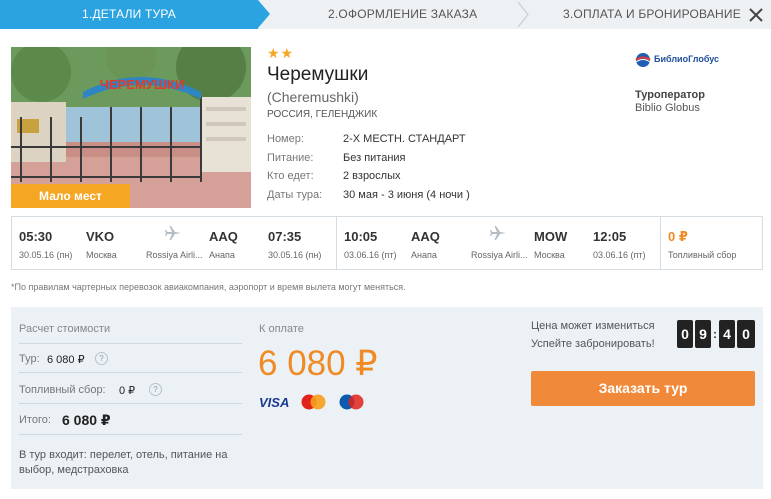  Describe the element at coordinates (285, 236) in the screenshot. I see `outbound-arrival-time: 07:35` at that location.